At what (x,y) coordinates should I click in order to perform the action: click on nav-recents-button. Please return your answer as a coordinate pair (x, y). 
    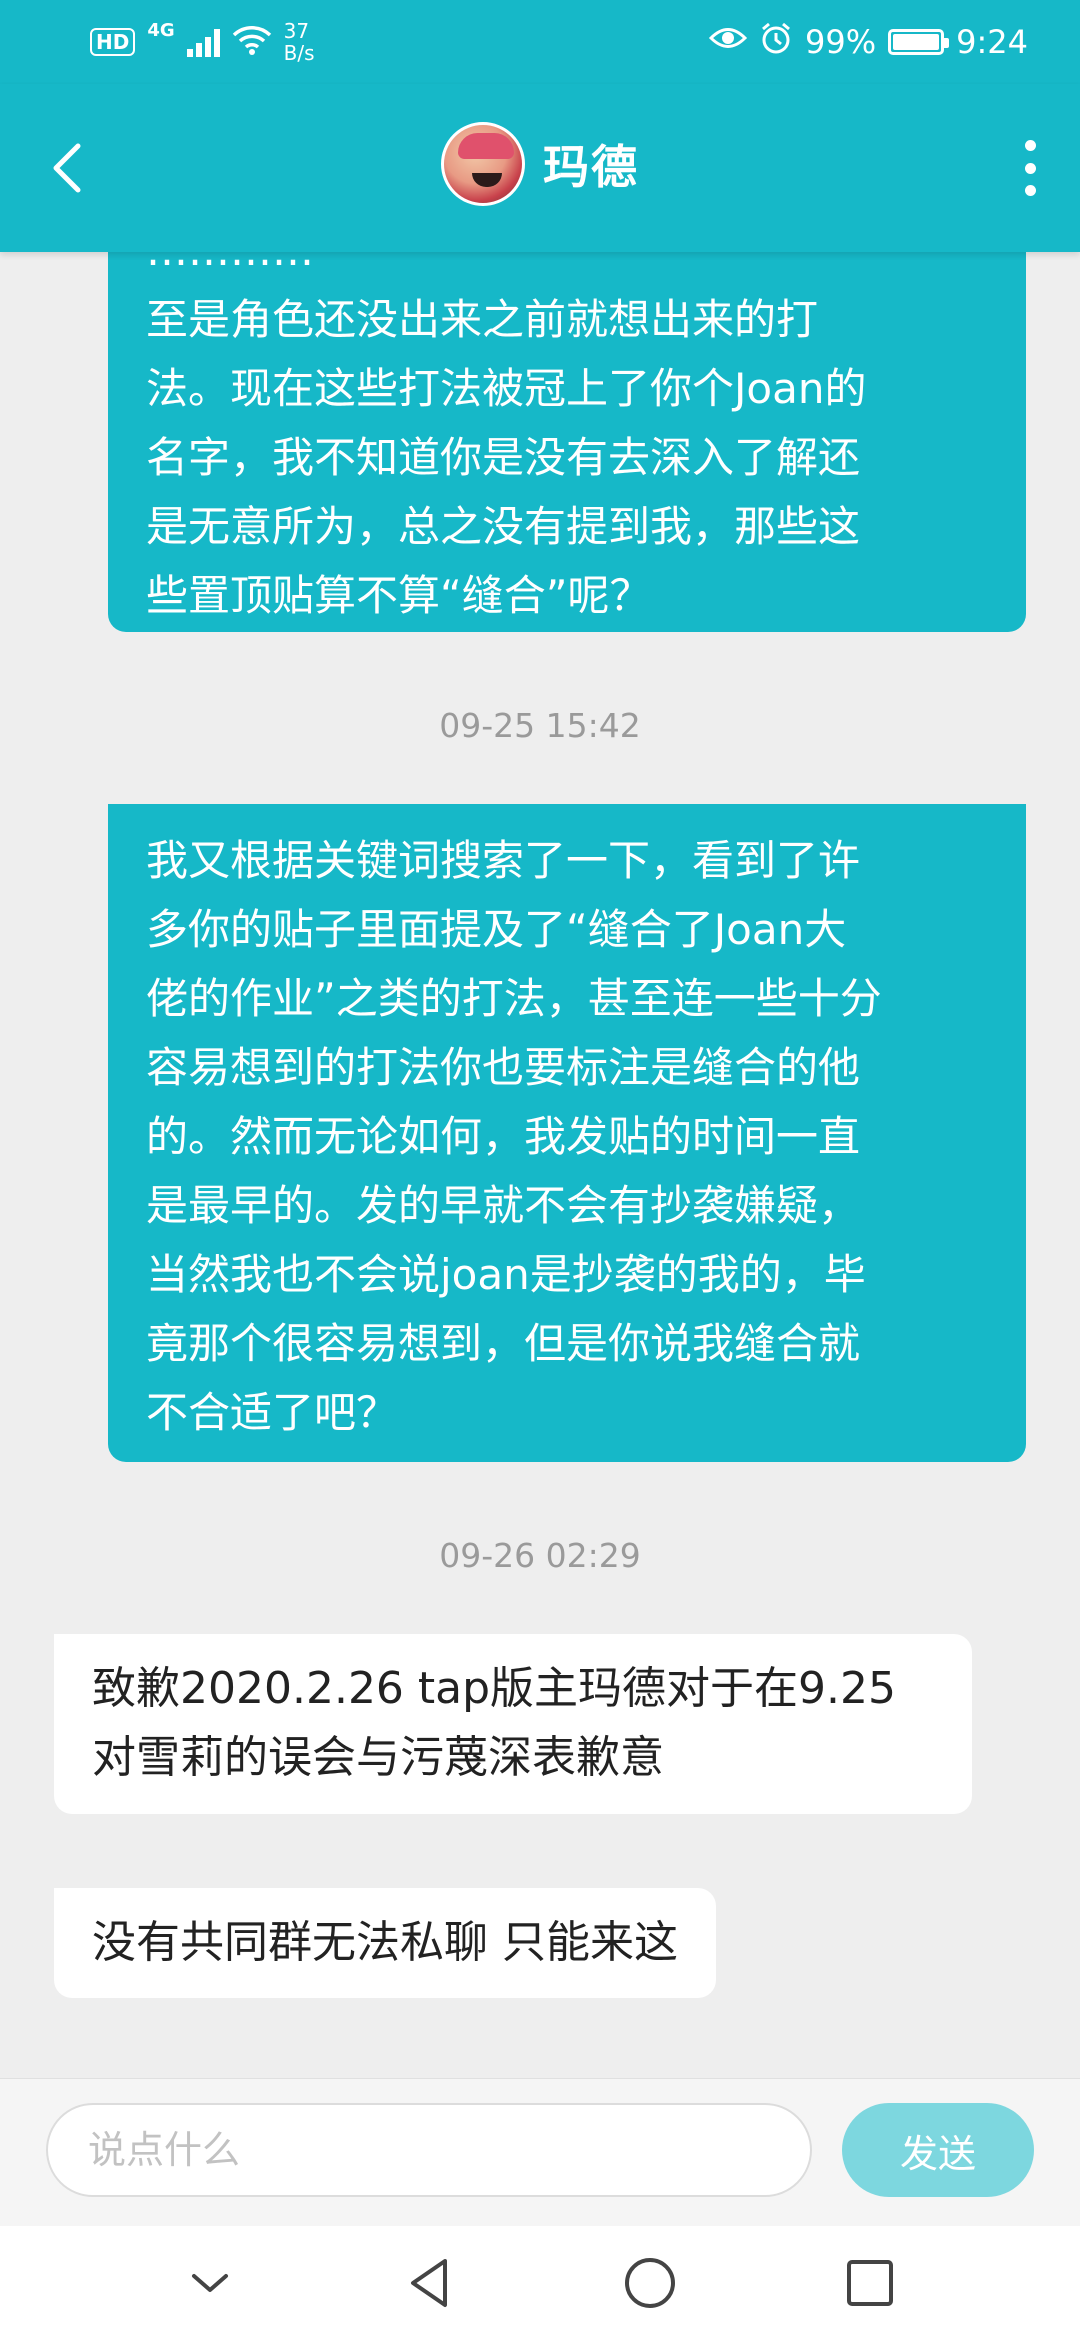
    Looking at the image, I should click on (870, 2283).